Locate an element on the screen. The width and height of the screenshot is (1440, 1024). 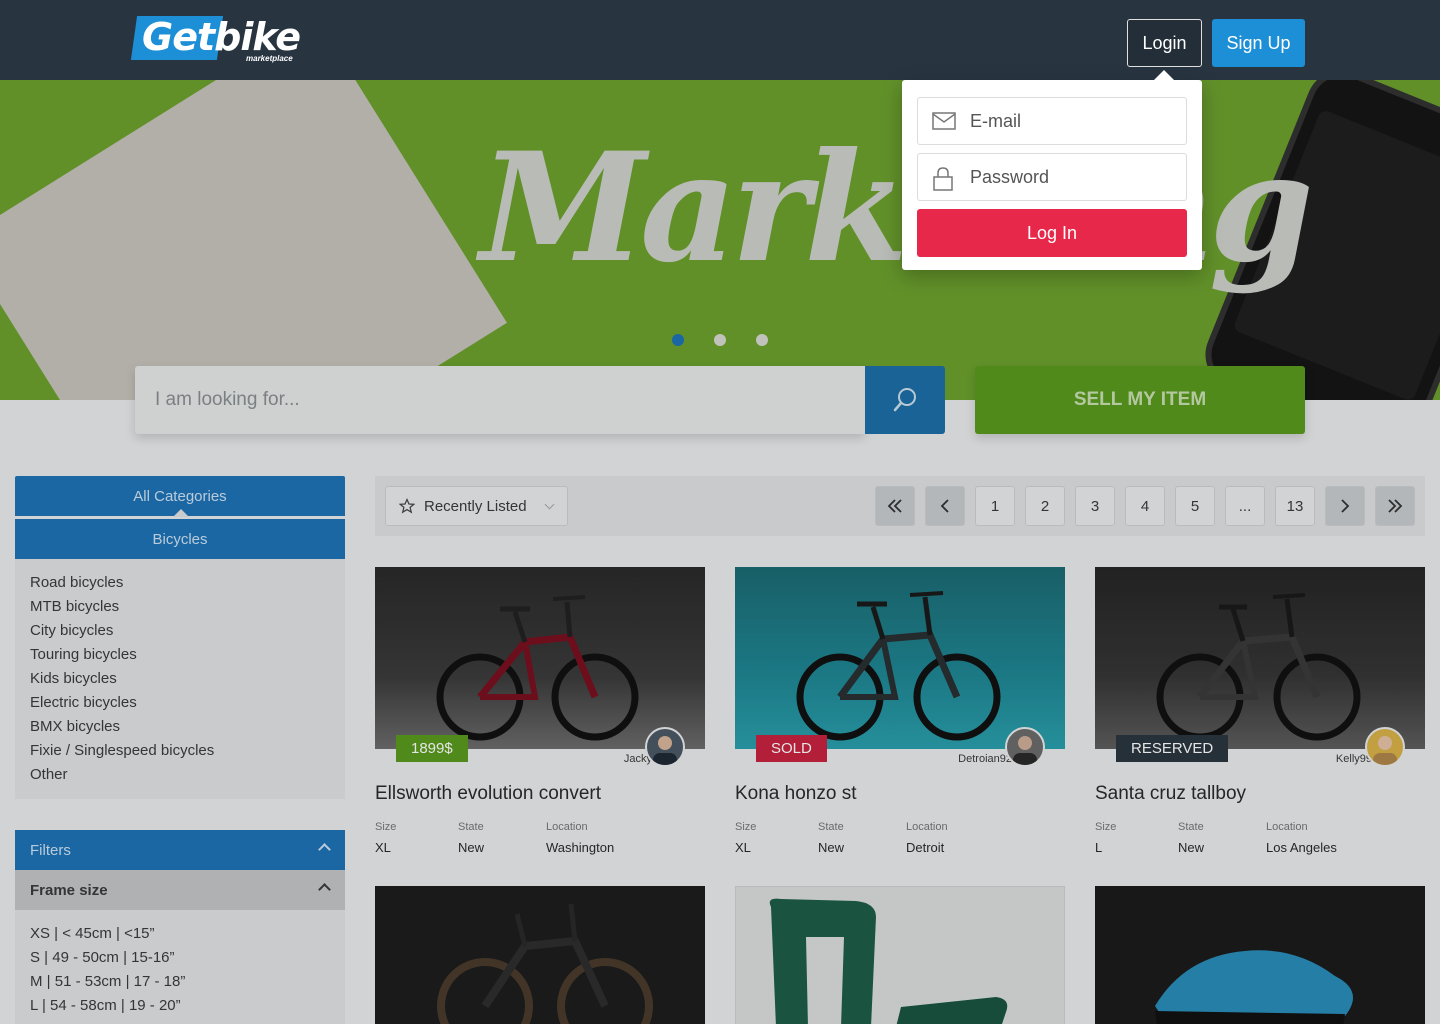
all-categories-label: All Categories is located at coordinates (180, 496).